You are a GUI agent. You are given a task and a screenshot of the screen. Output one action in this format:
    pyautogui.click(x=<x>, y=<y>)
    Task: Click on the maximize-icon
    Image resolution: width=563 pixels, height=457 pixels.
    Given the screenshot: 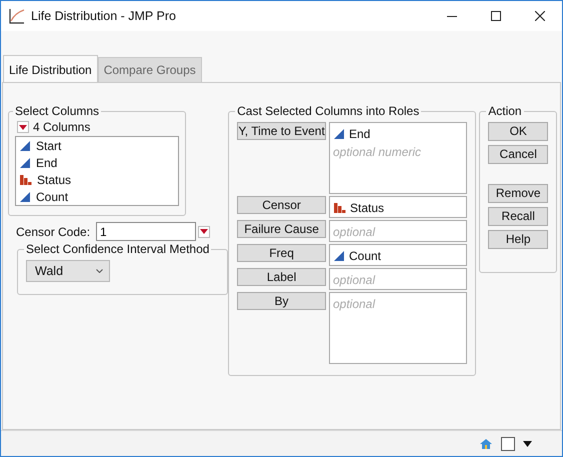 What is the action you would take?
    pyautogui.click(x=496, y=16)
    